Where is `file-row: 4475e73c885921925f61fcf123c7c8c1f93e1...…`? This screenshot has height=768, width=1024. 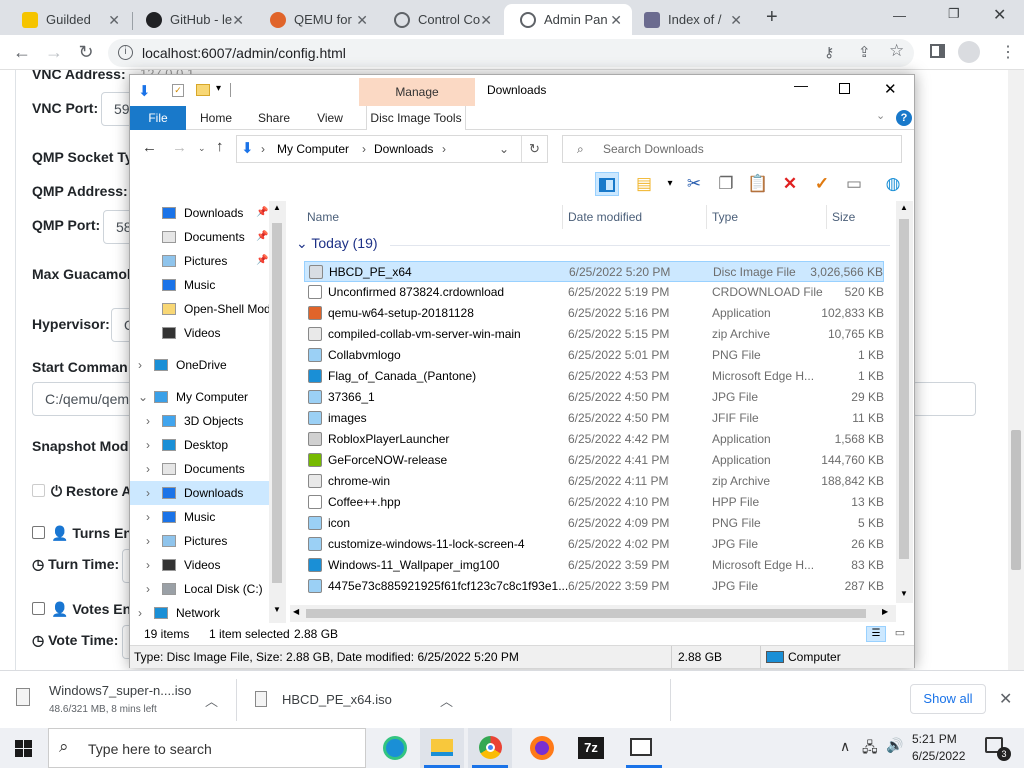
file-row: 4475e73c885921925f61fcf123c7c8c1f93e1...… is located at coordinates (594, 586).